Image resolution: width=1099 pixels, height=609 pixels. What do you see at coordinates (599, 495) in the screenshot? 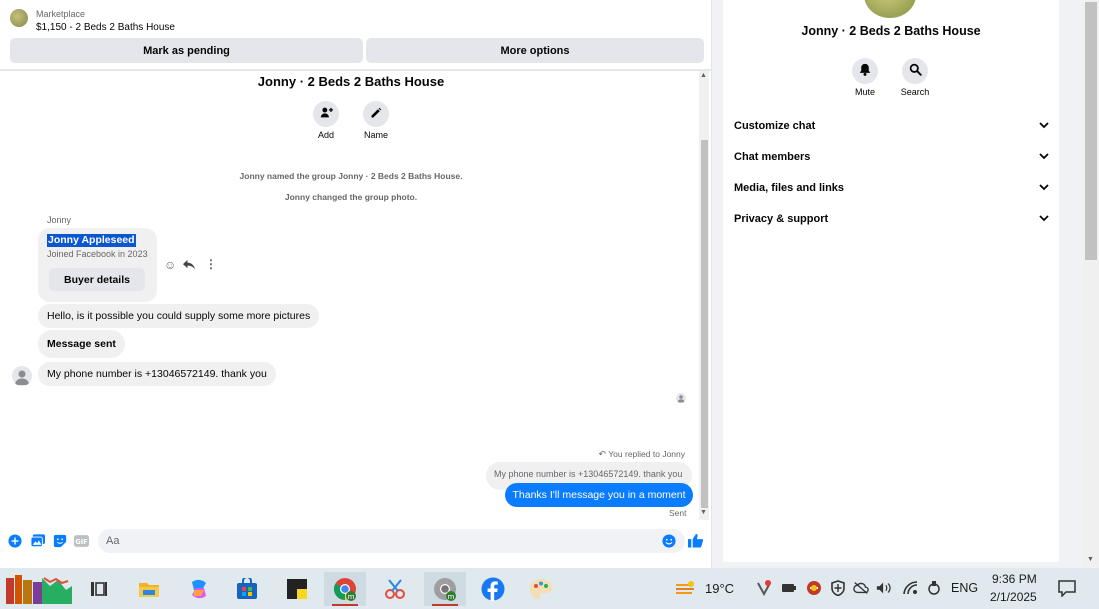
I see `my-message-bubble: Thanks I'll message you in a moment` at bounding box center [599, 495].